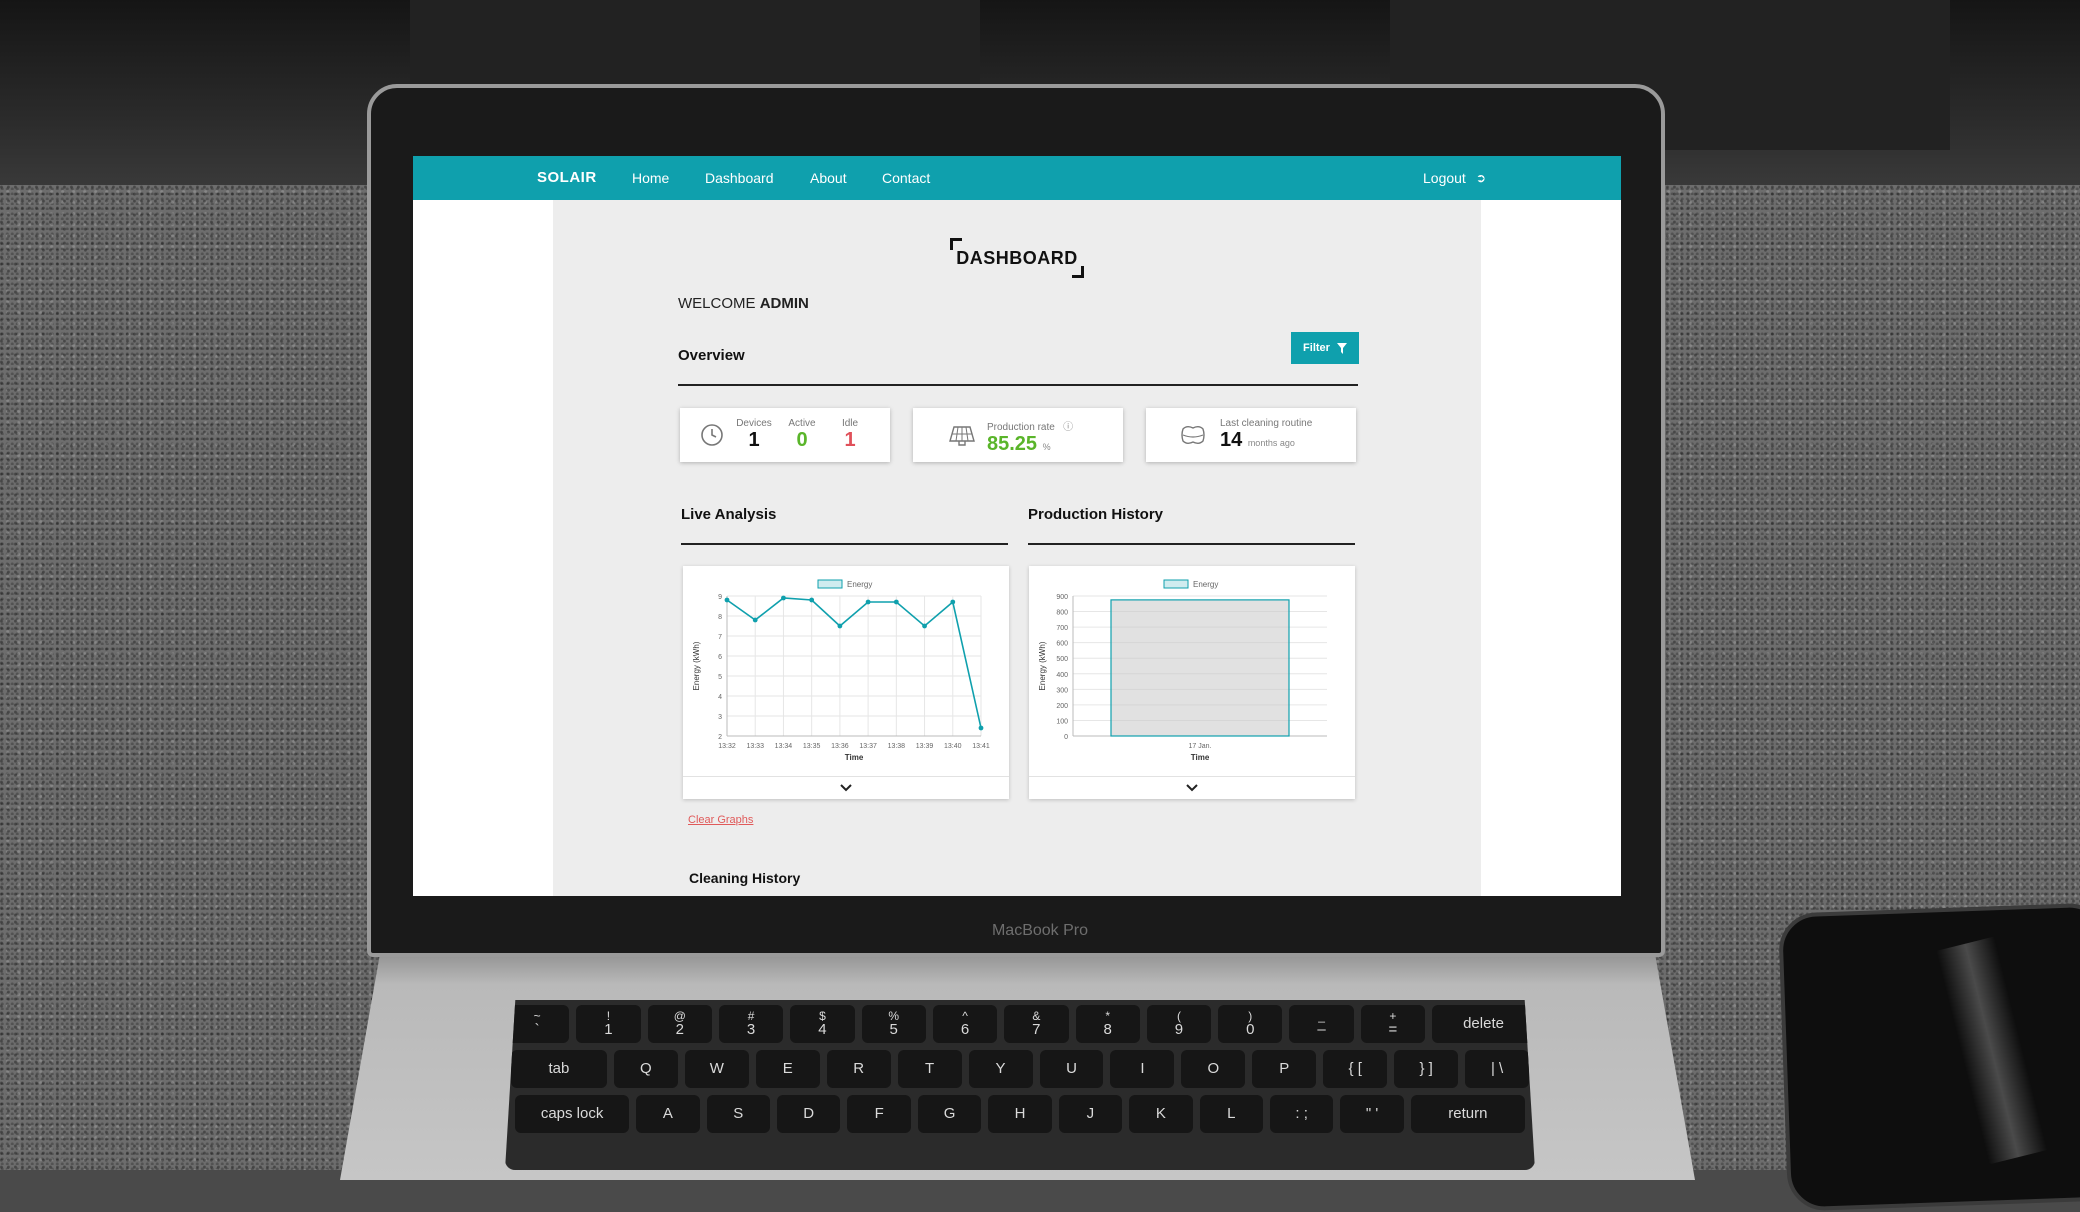 This screenshot has height=1212, width=2080. What do you see at coordinates (784, 303) in the screenshot?
I see `welcome-user: ADMIN` at bounding box center [784, 303].